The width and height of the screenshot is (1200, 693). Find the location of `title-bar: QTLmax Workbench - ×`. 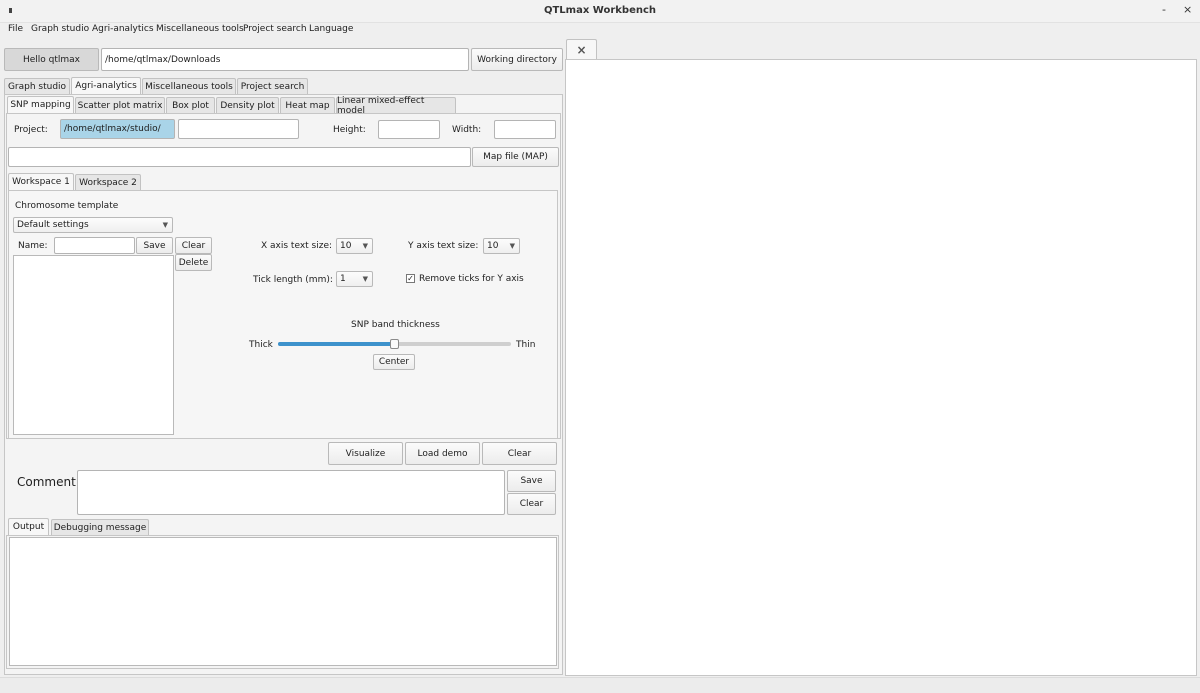

title-bar: QTLmax Workbench - × is located at coordinates (600, 11).